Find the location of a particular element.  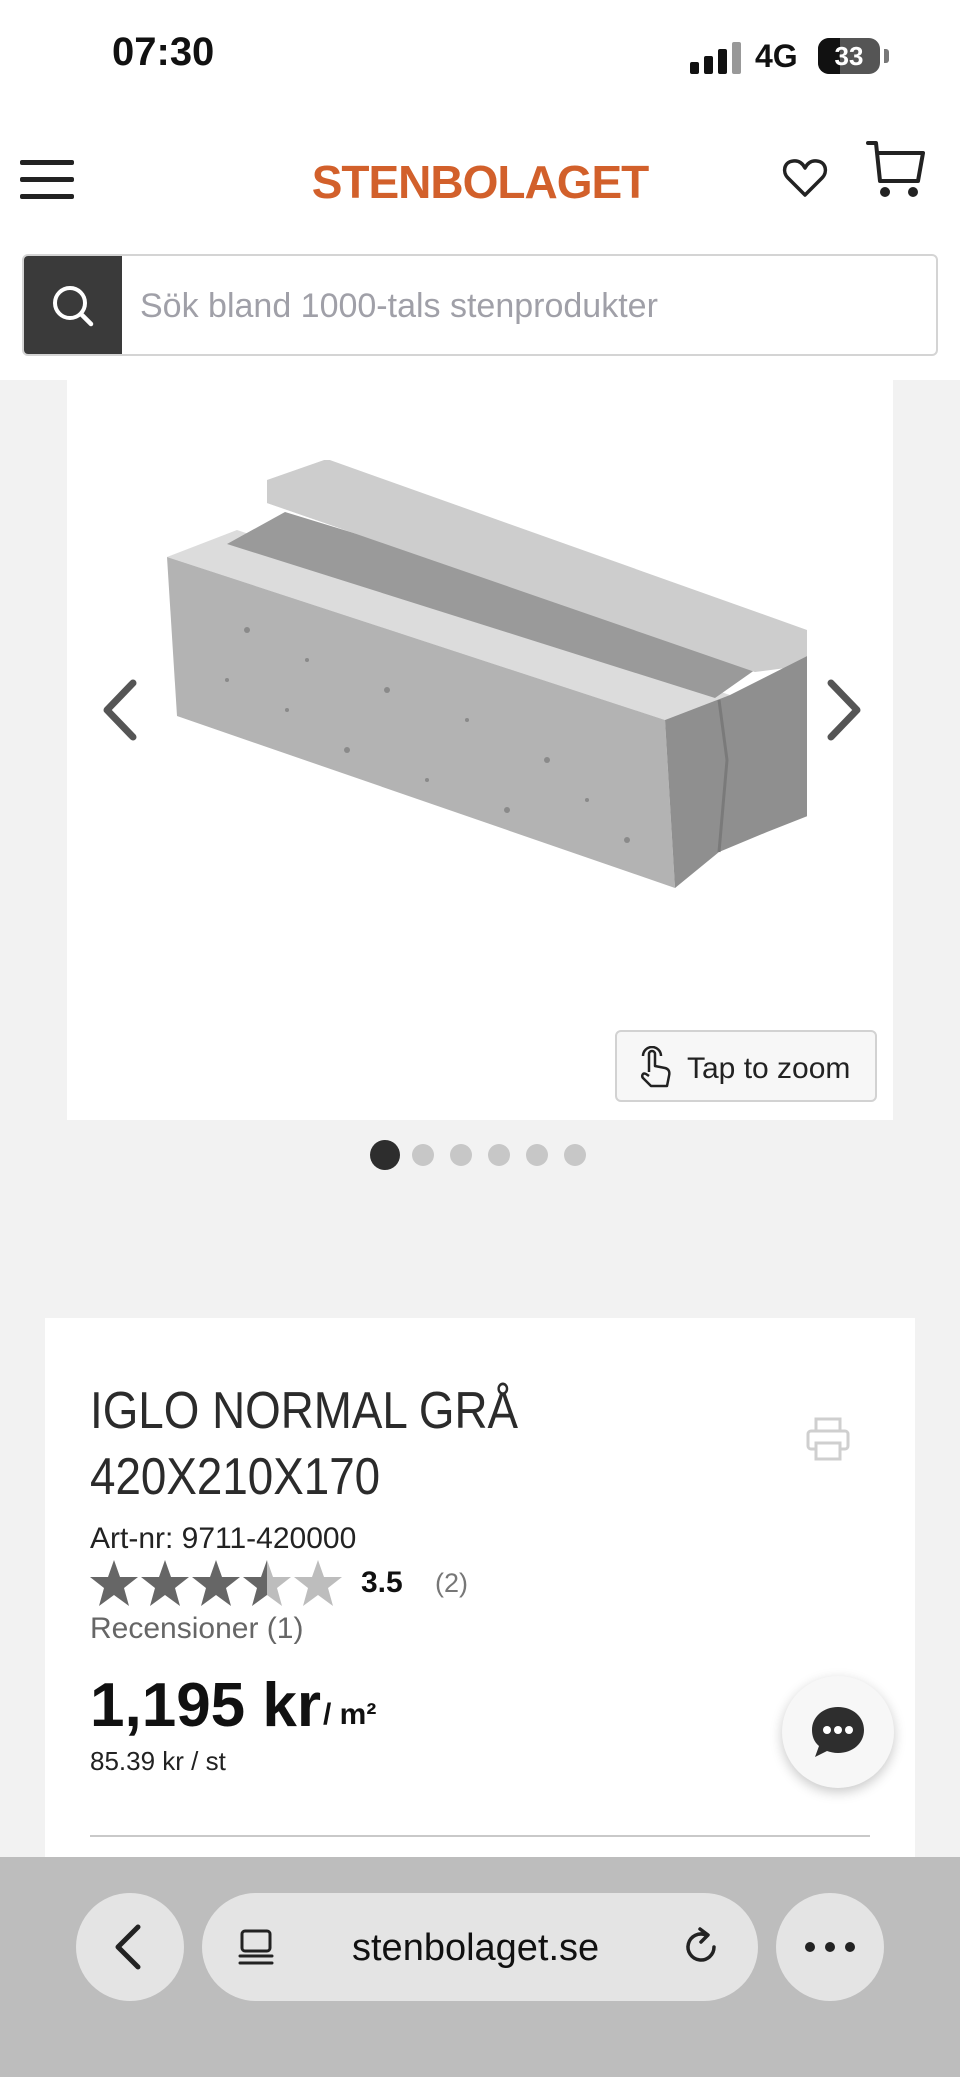

chat-bubble-icon is located at coordinates (838, 1732).